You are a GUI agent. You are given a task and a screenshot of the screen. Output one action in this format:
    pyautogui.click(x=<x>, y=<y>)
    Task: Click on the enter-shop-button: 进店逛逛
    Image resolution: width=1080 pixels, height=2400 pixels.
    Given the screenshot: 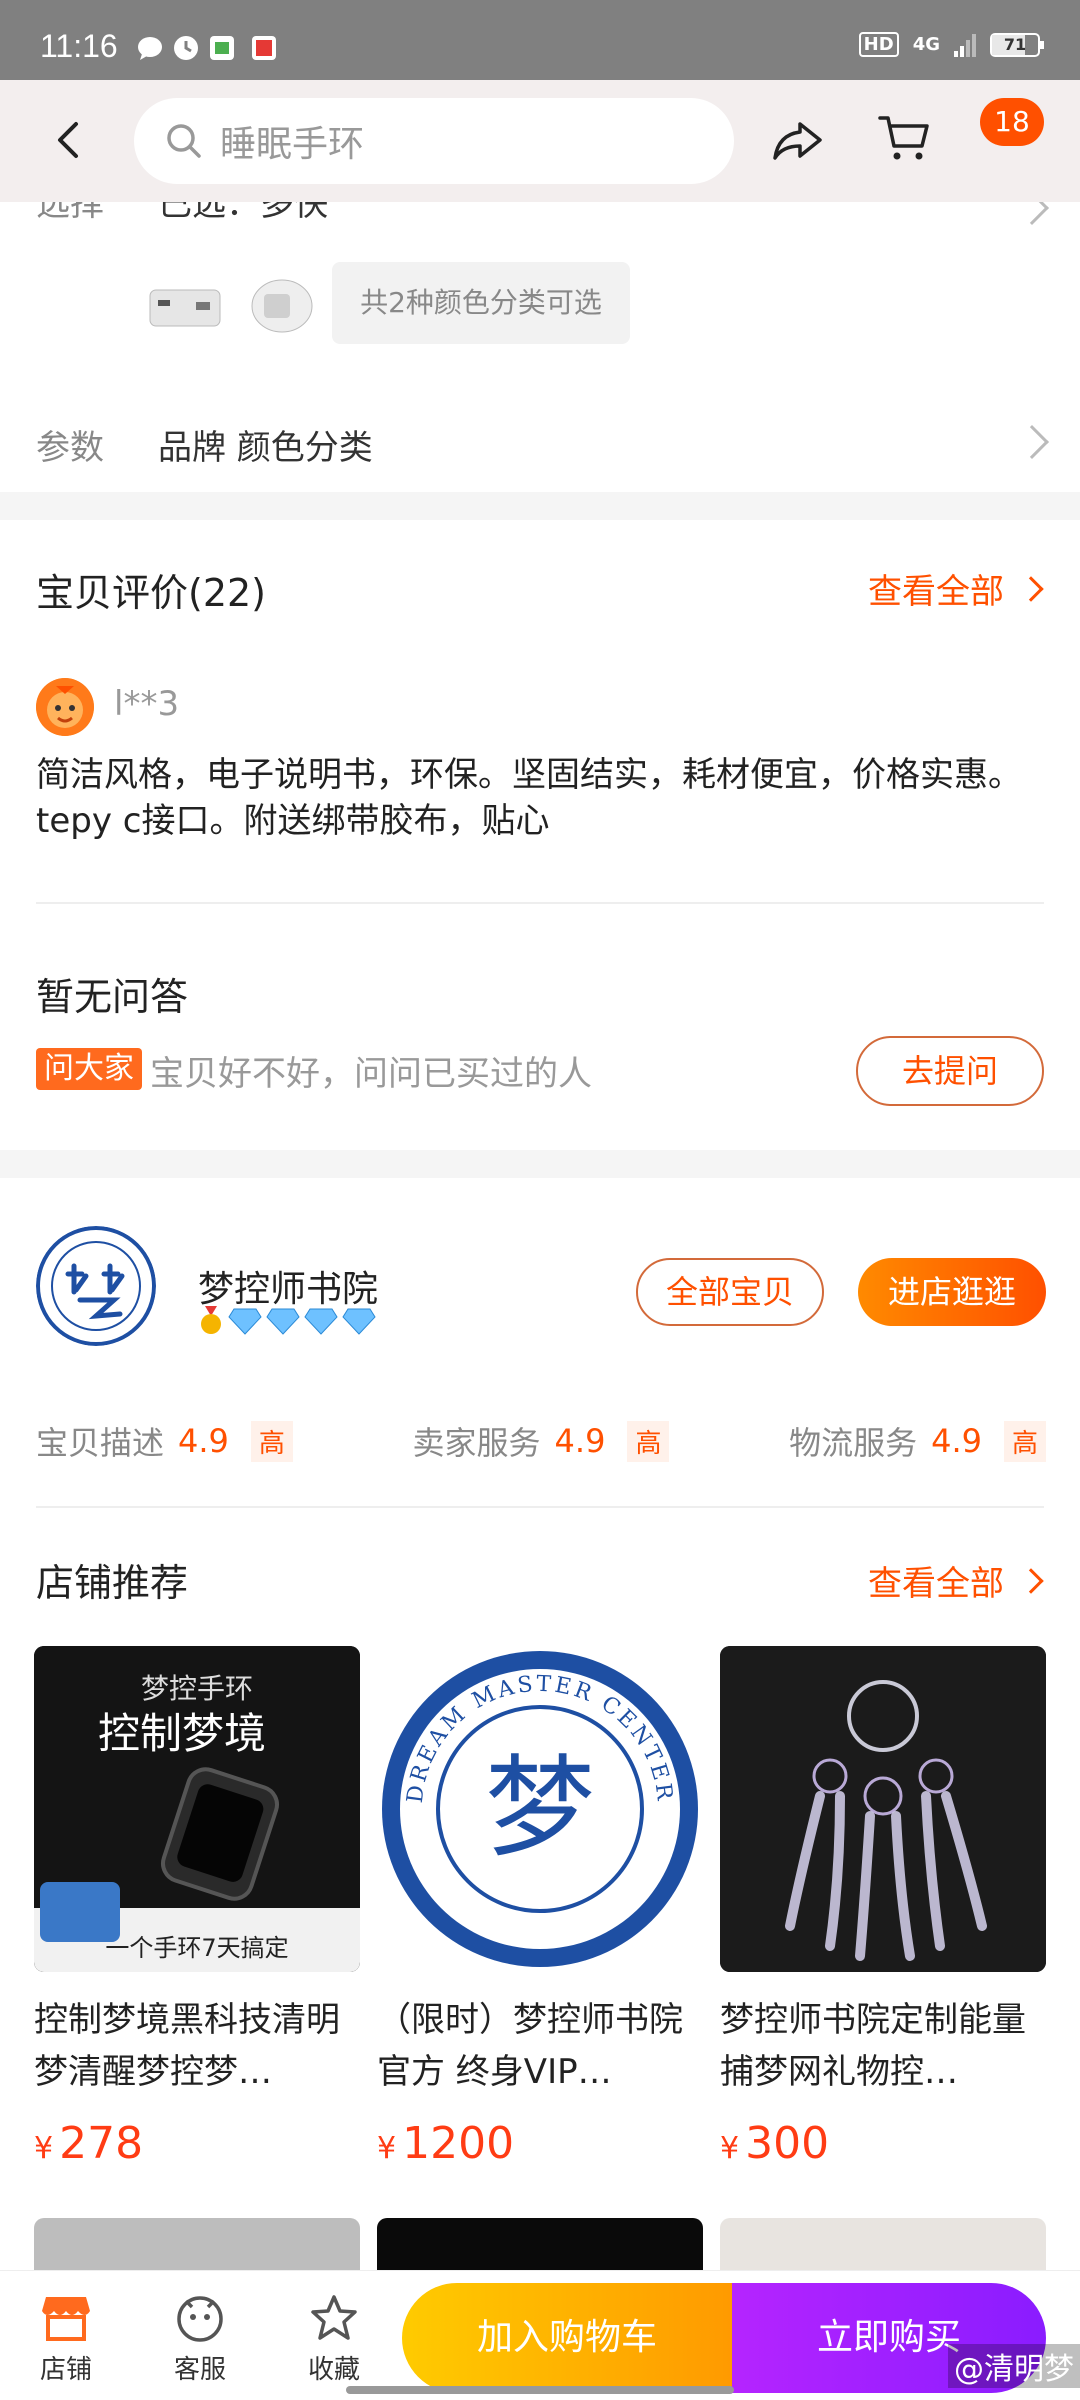 What is the action you would take?
    pyautogui.click(x=952, y=1292)
    